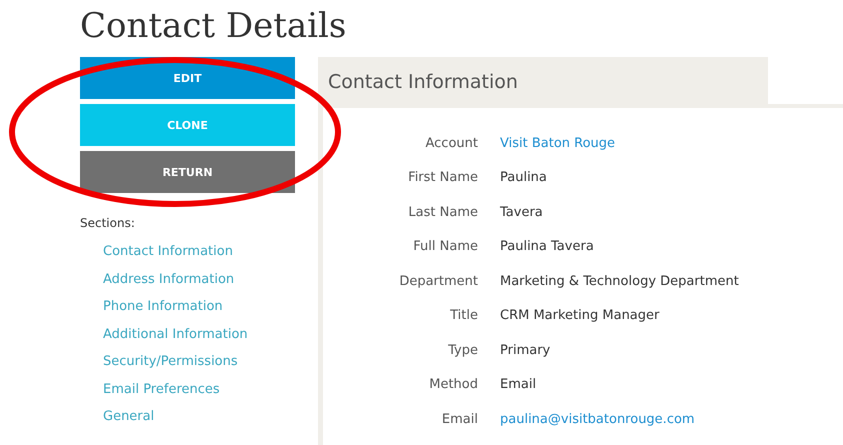 The height and width of the screenshot is (445, 843). I want to click on field-link: paulina@visitbatonrouge.com, so click(597, 419).